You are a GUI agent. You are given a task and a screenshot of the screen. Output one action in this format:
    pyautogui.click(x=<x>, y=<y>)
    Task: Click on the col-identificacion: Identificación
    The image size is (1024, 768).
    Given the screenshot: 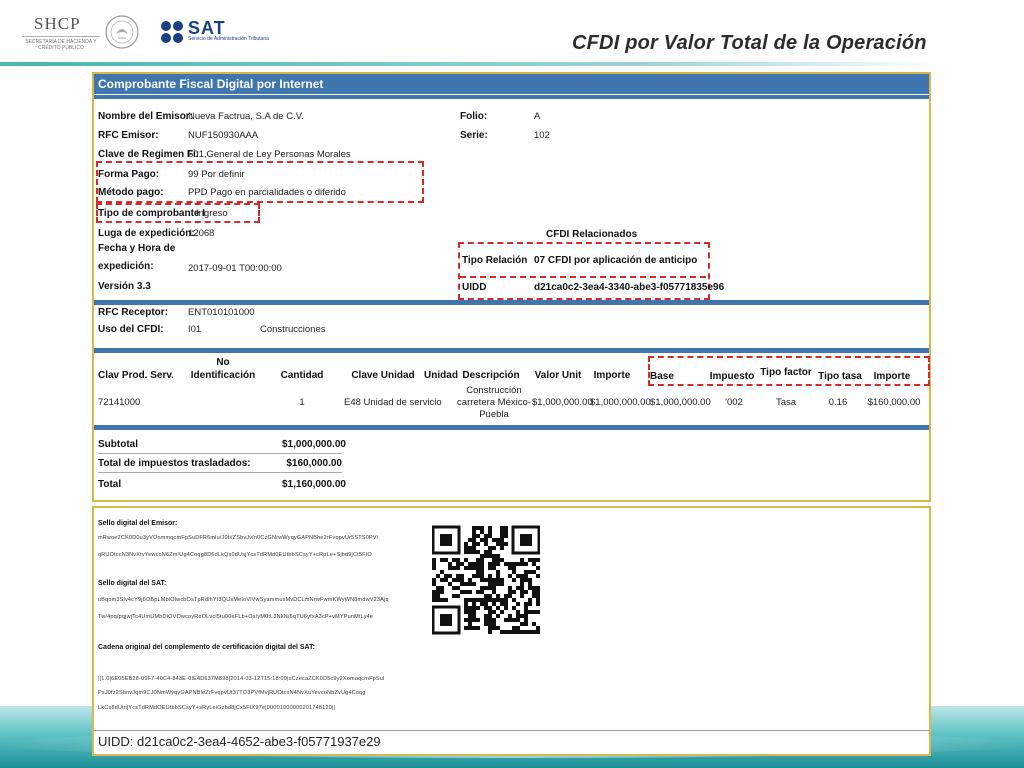 What is the action you would take?
    pyautogui.click(x=223, y=375)
    